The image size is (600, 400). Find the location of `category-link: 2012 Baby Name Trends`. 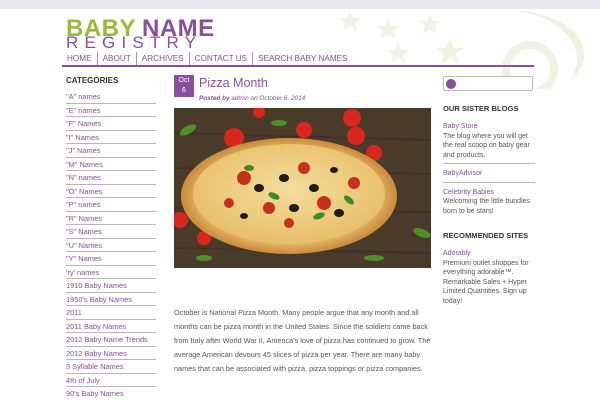

category-link: 2012 Baby Name Trends is located at coordinates (111, 340).